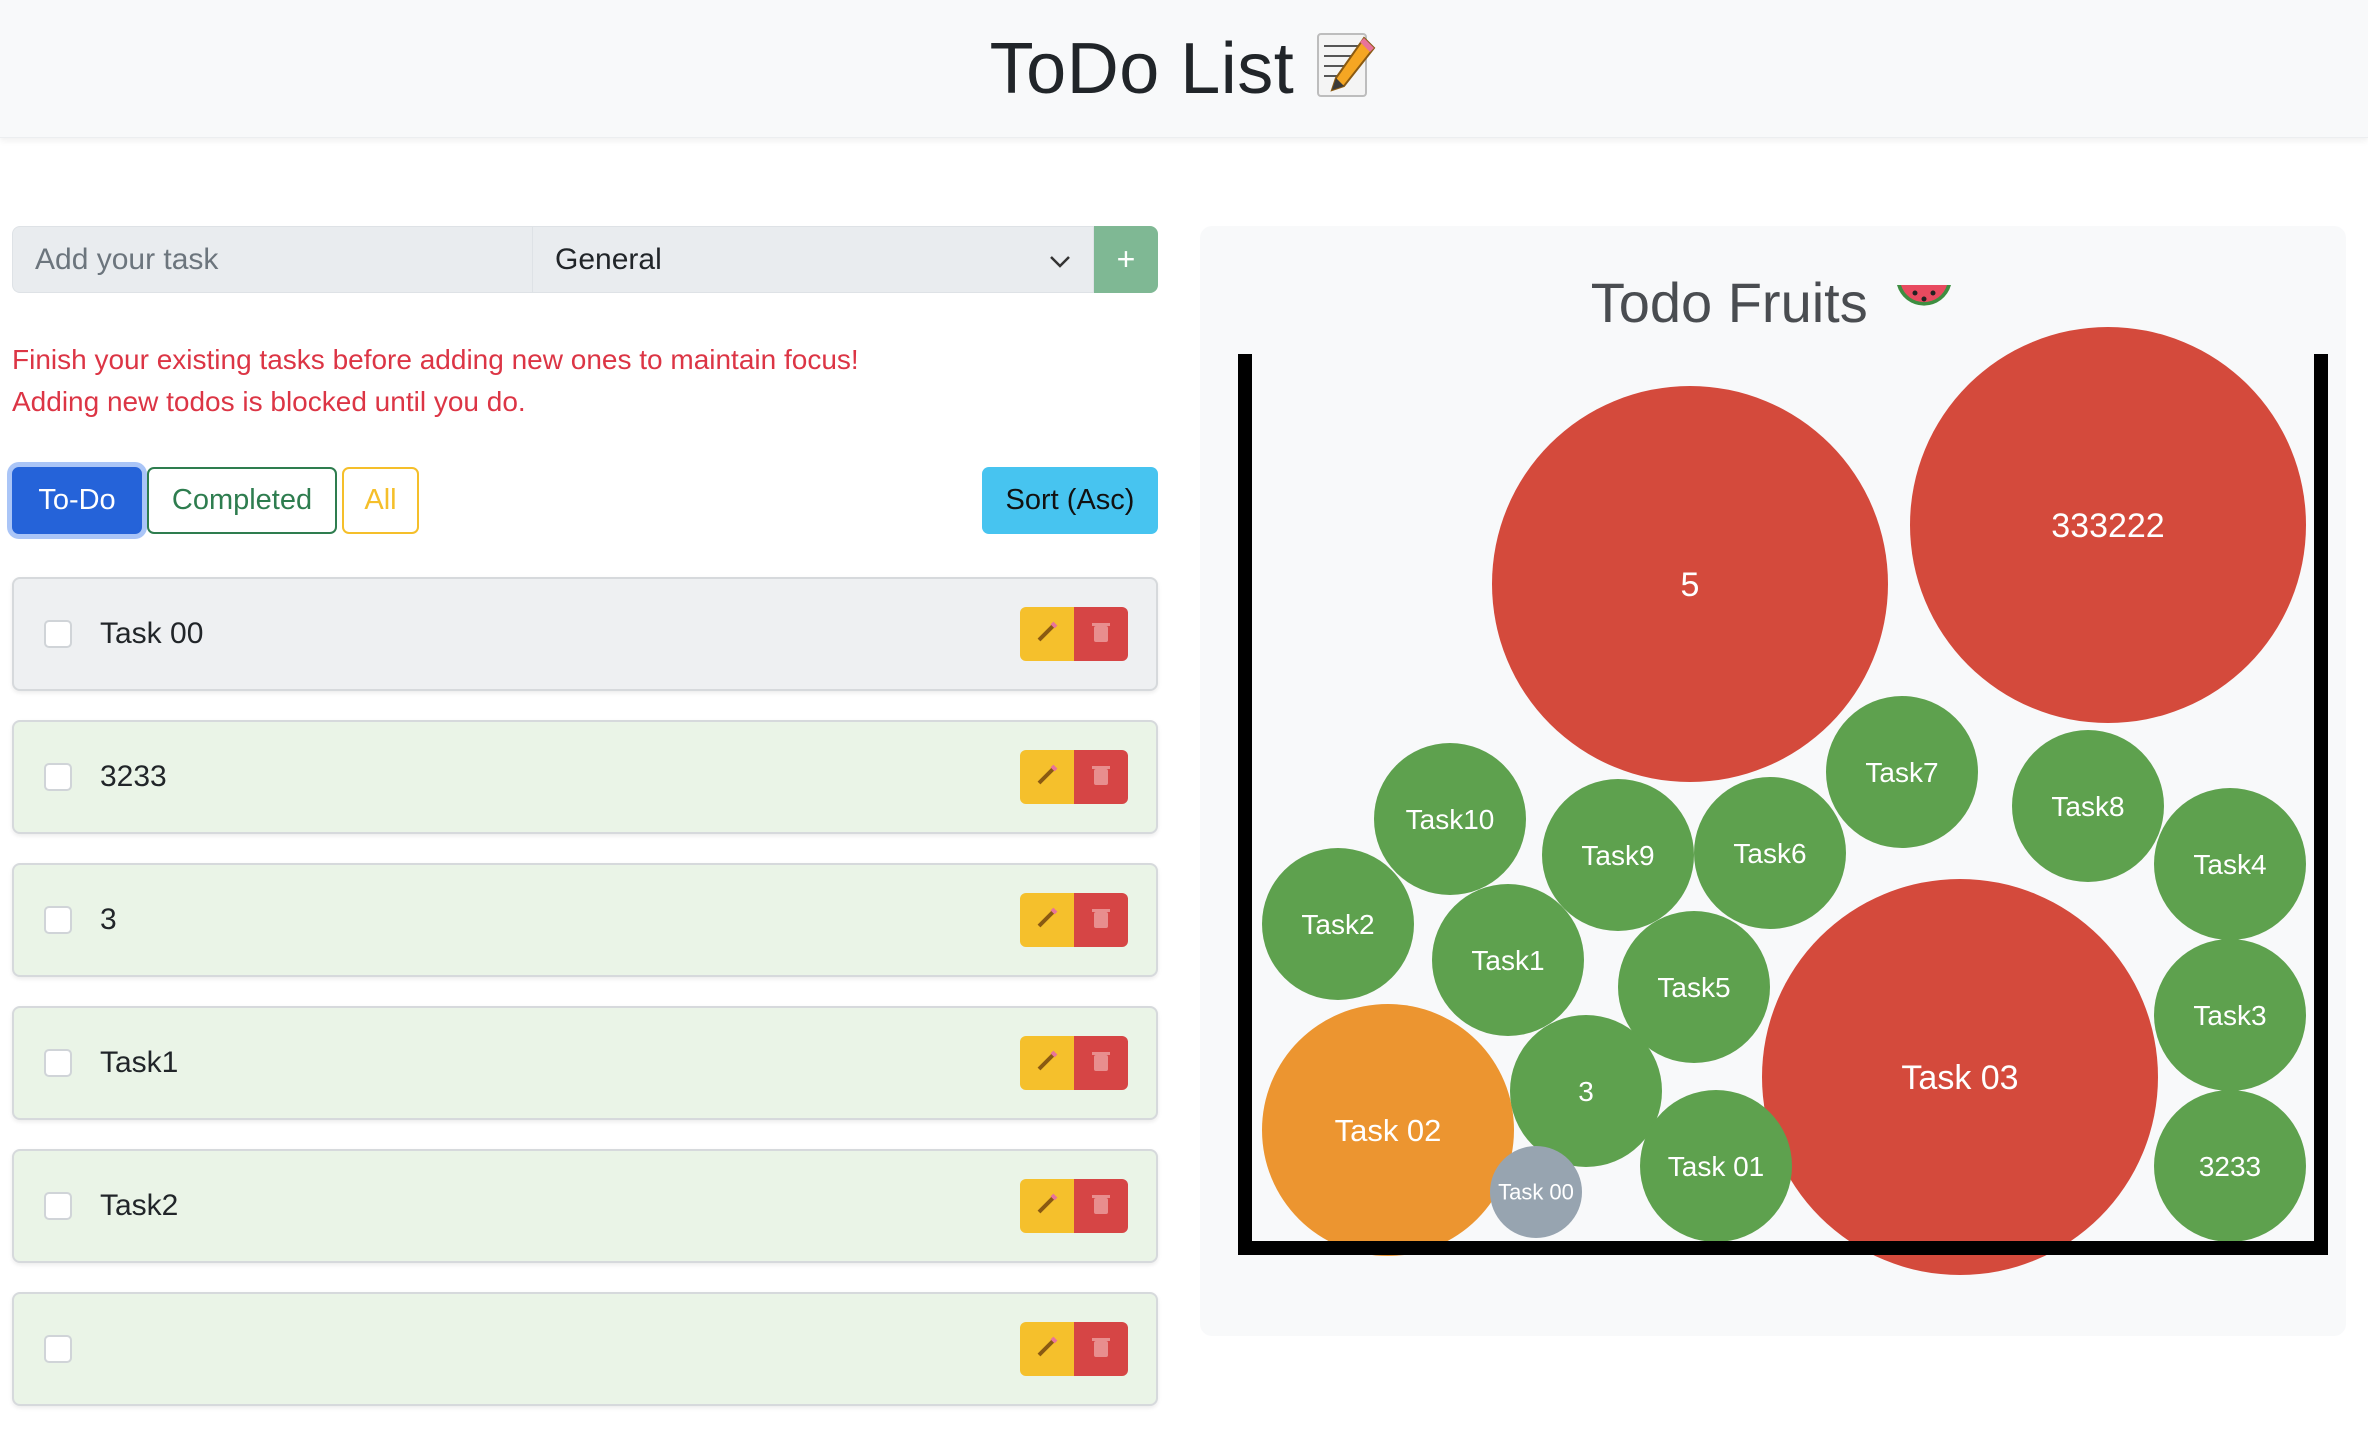 This screenshot has width=2368, height=1435. I want to click on fruit-label: 333222, so click(2107, 526).